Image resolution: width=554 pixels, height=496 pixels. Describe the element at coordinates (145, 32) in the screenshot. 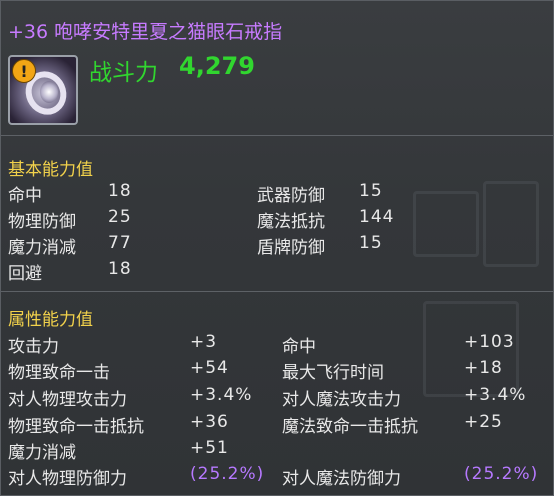

I see `item-name: +36 咆哮安特里夏之猫眼石戒指` at that location.